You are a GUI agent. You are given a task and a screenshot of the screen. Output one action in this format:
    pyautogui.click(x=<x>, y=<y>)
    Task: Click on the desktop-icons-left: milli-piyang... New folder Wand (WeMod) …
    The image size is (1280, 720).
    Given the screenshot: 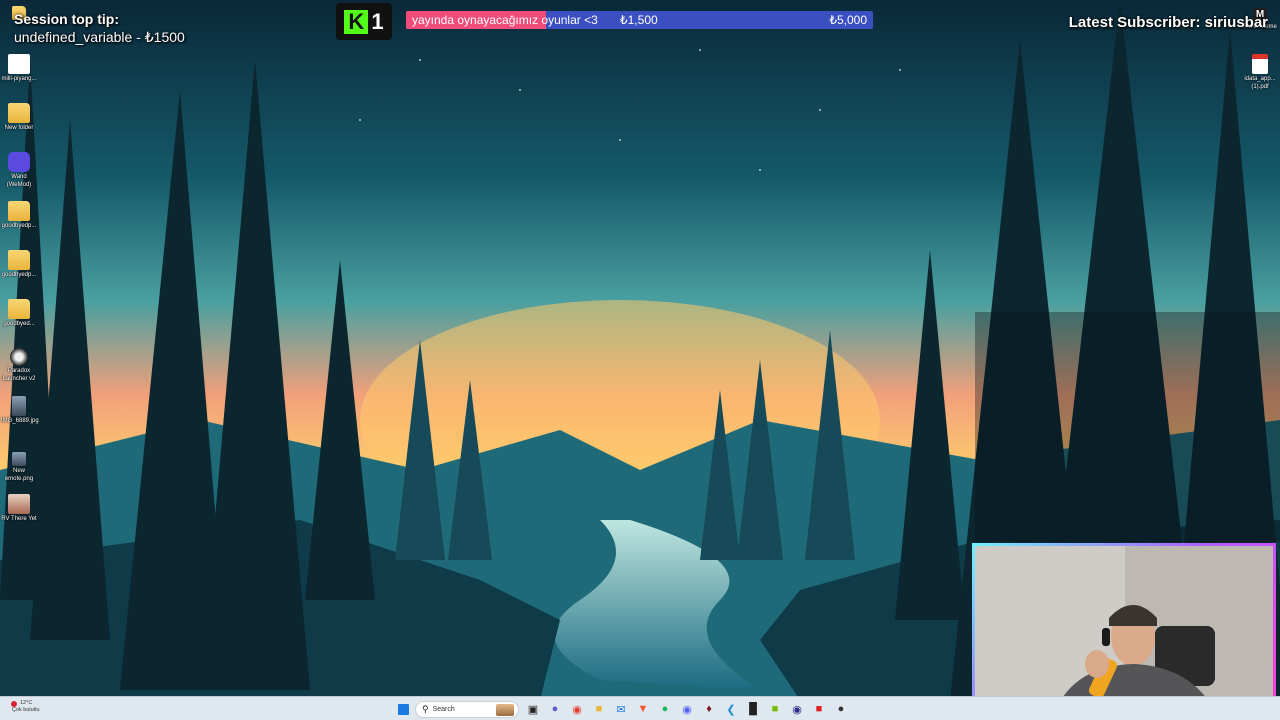 What is the action you would take?
    pyautogui.click(x=19, y=270)
    